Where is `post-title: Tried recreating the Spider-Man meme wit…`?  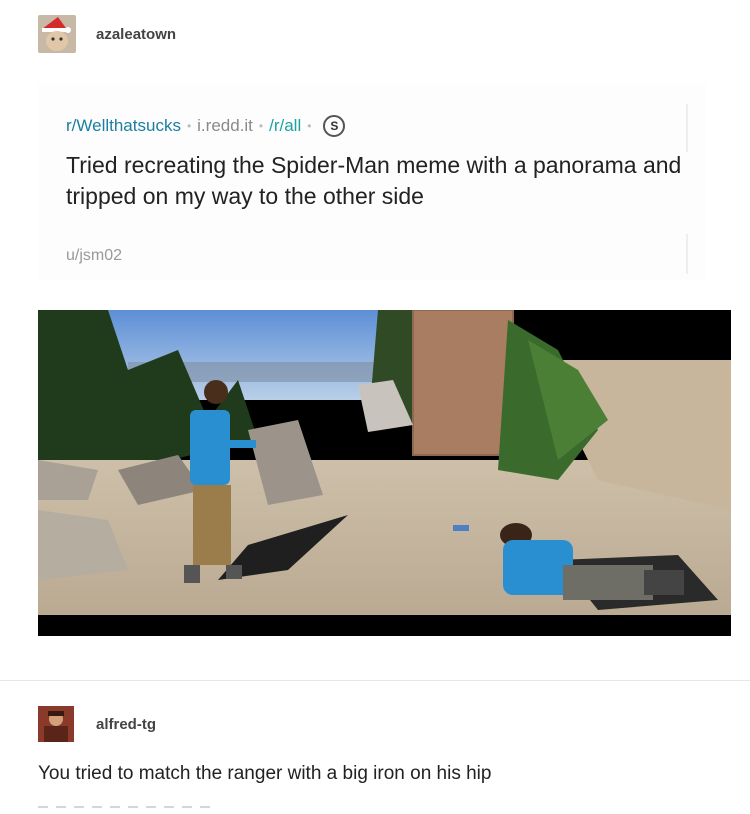
post-title: Tried recreating the Spider-Man meme wit… is located at coordinates (376, 181).